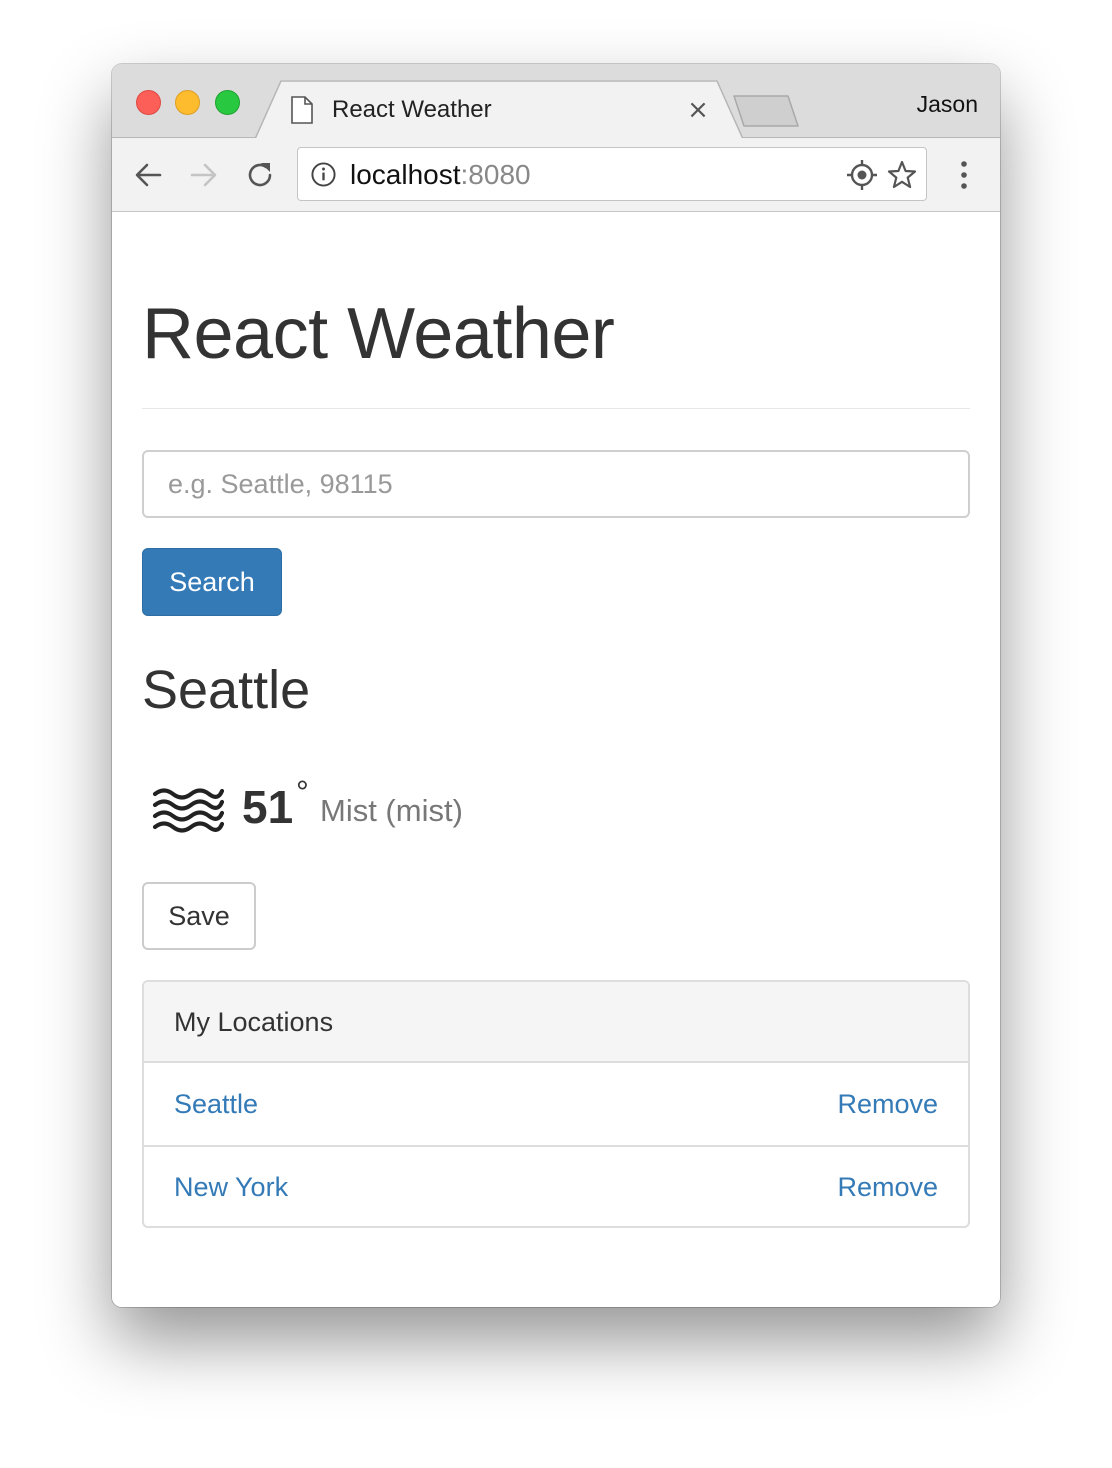 The width and height of the screenshot is (1112, 1468). I want to click on location-row: New York Remove, so click(556, 1185).